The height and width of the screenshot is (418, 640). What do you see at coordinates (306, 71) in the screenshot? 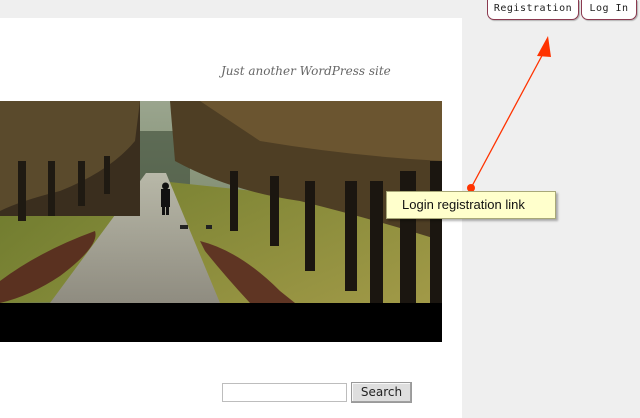
I see `site-tagline: Just another WordPress site` at bounding box center [306, 71].